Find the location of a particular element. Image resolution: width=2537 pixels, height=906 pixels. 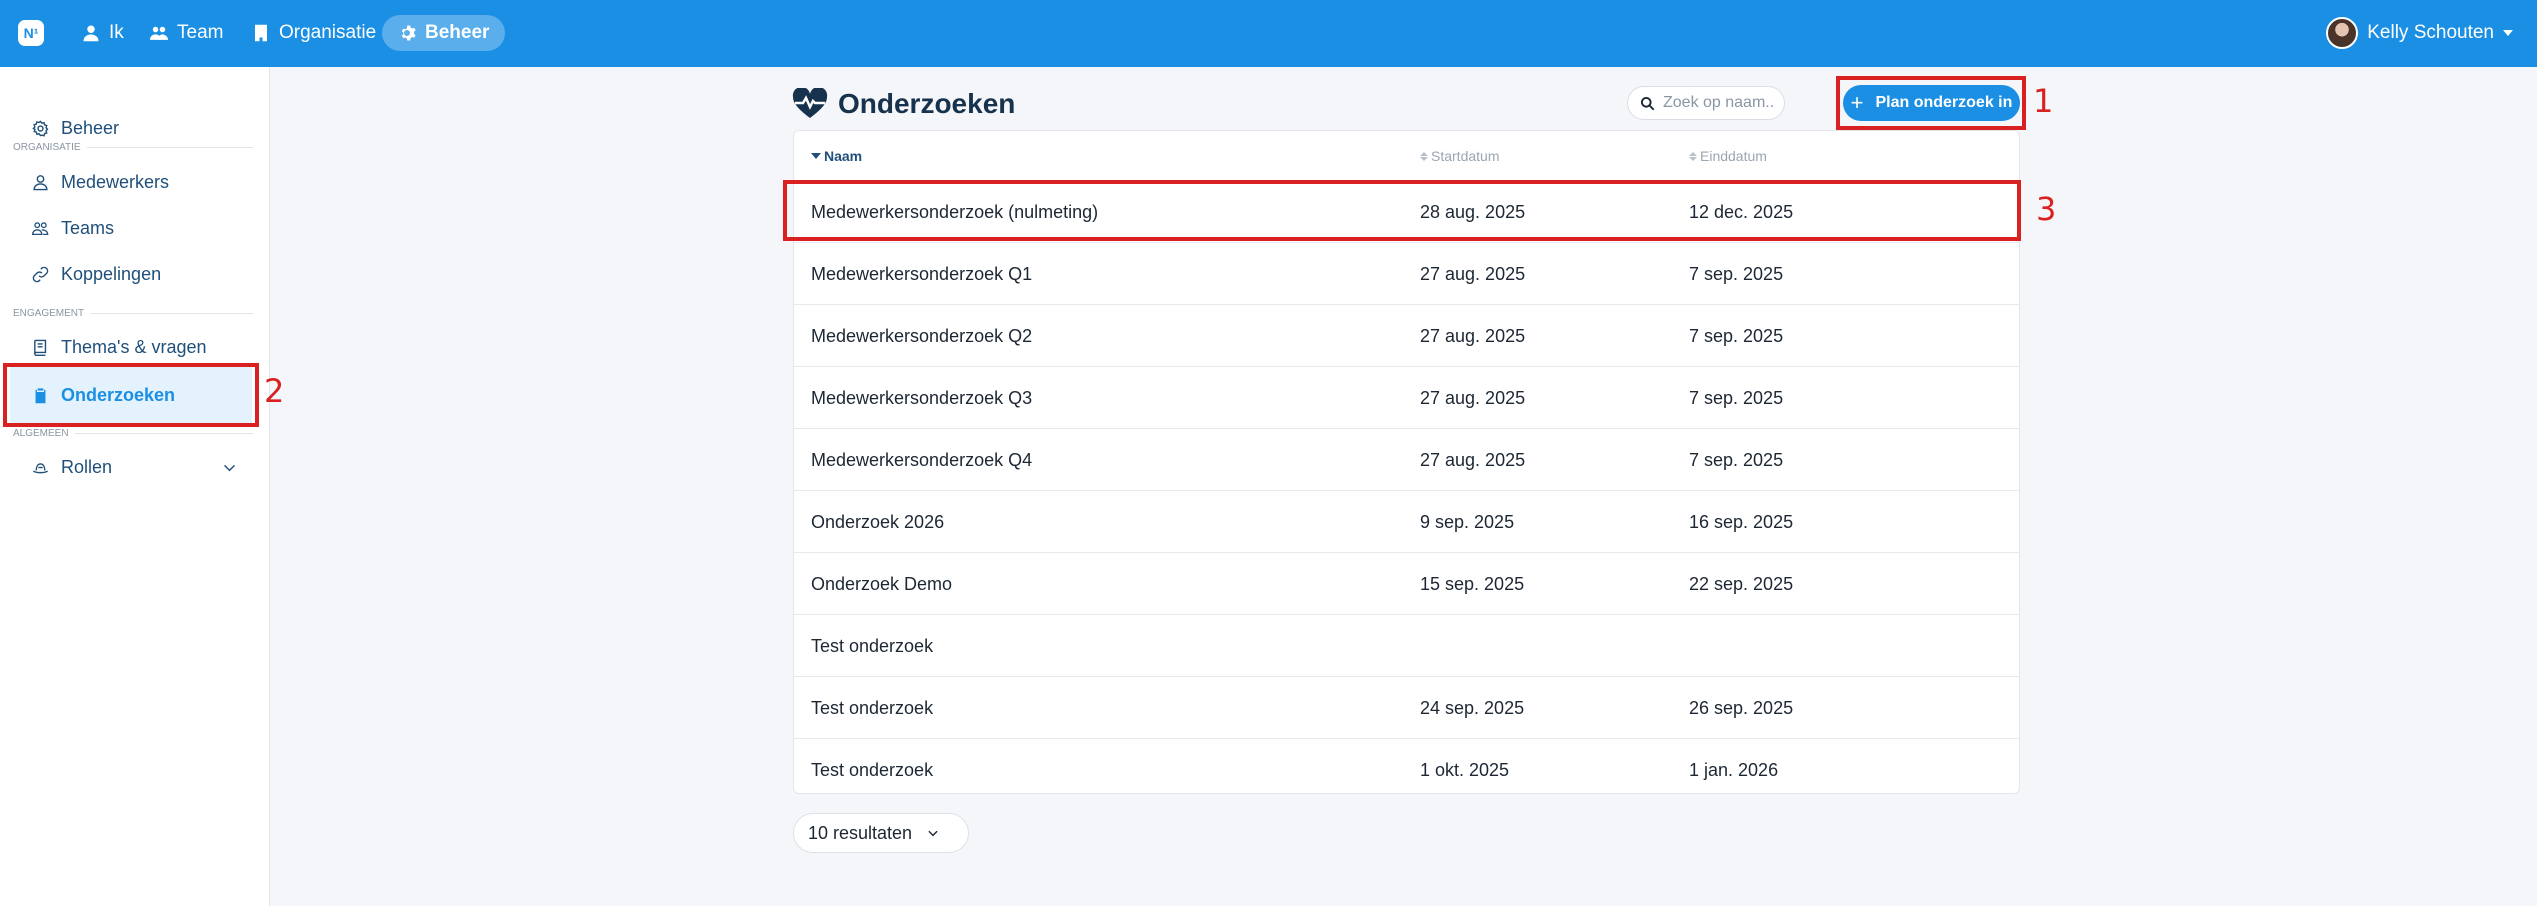

page-title-text: Onderzoeken is located at coordinates (927, 103).